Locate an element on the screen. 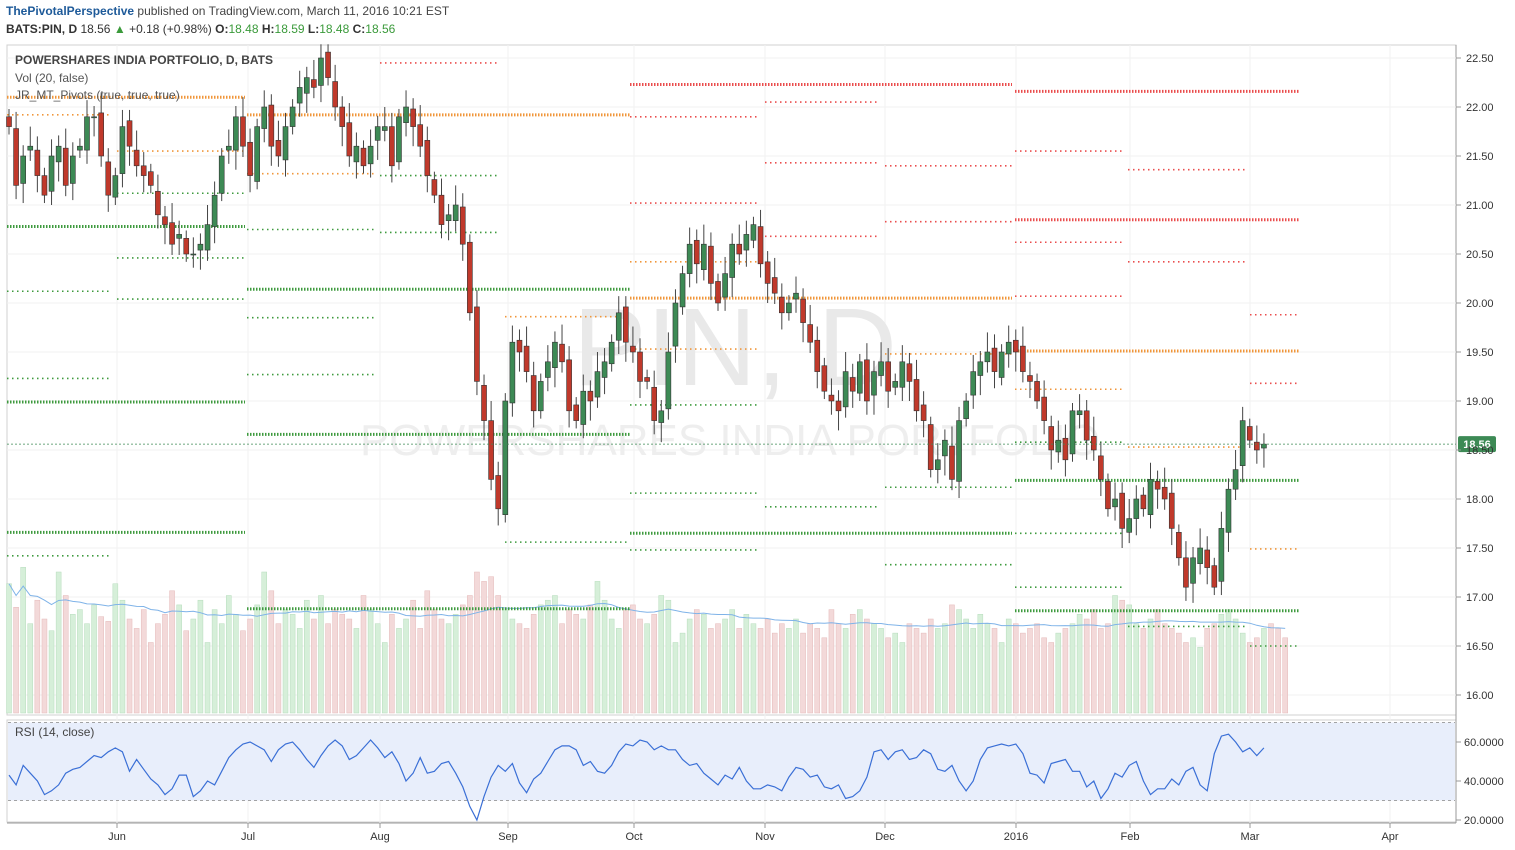  price-tick-label: 22.00 is located at coordinates (1480, 108).